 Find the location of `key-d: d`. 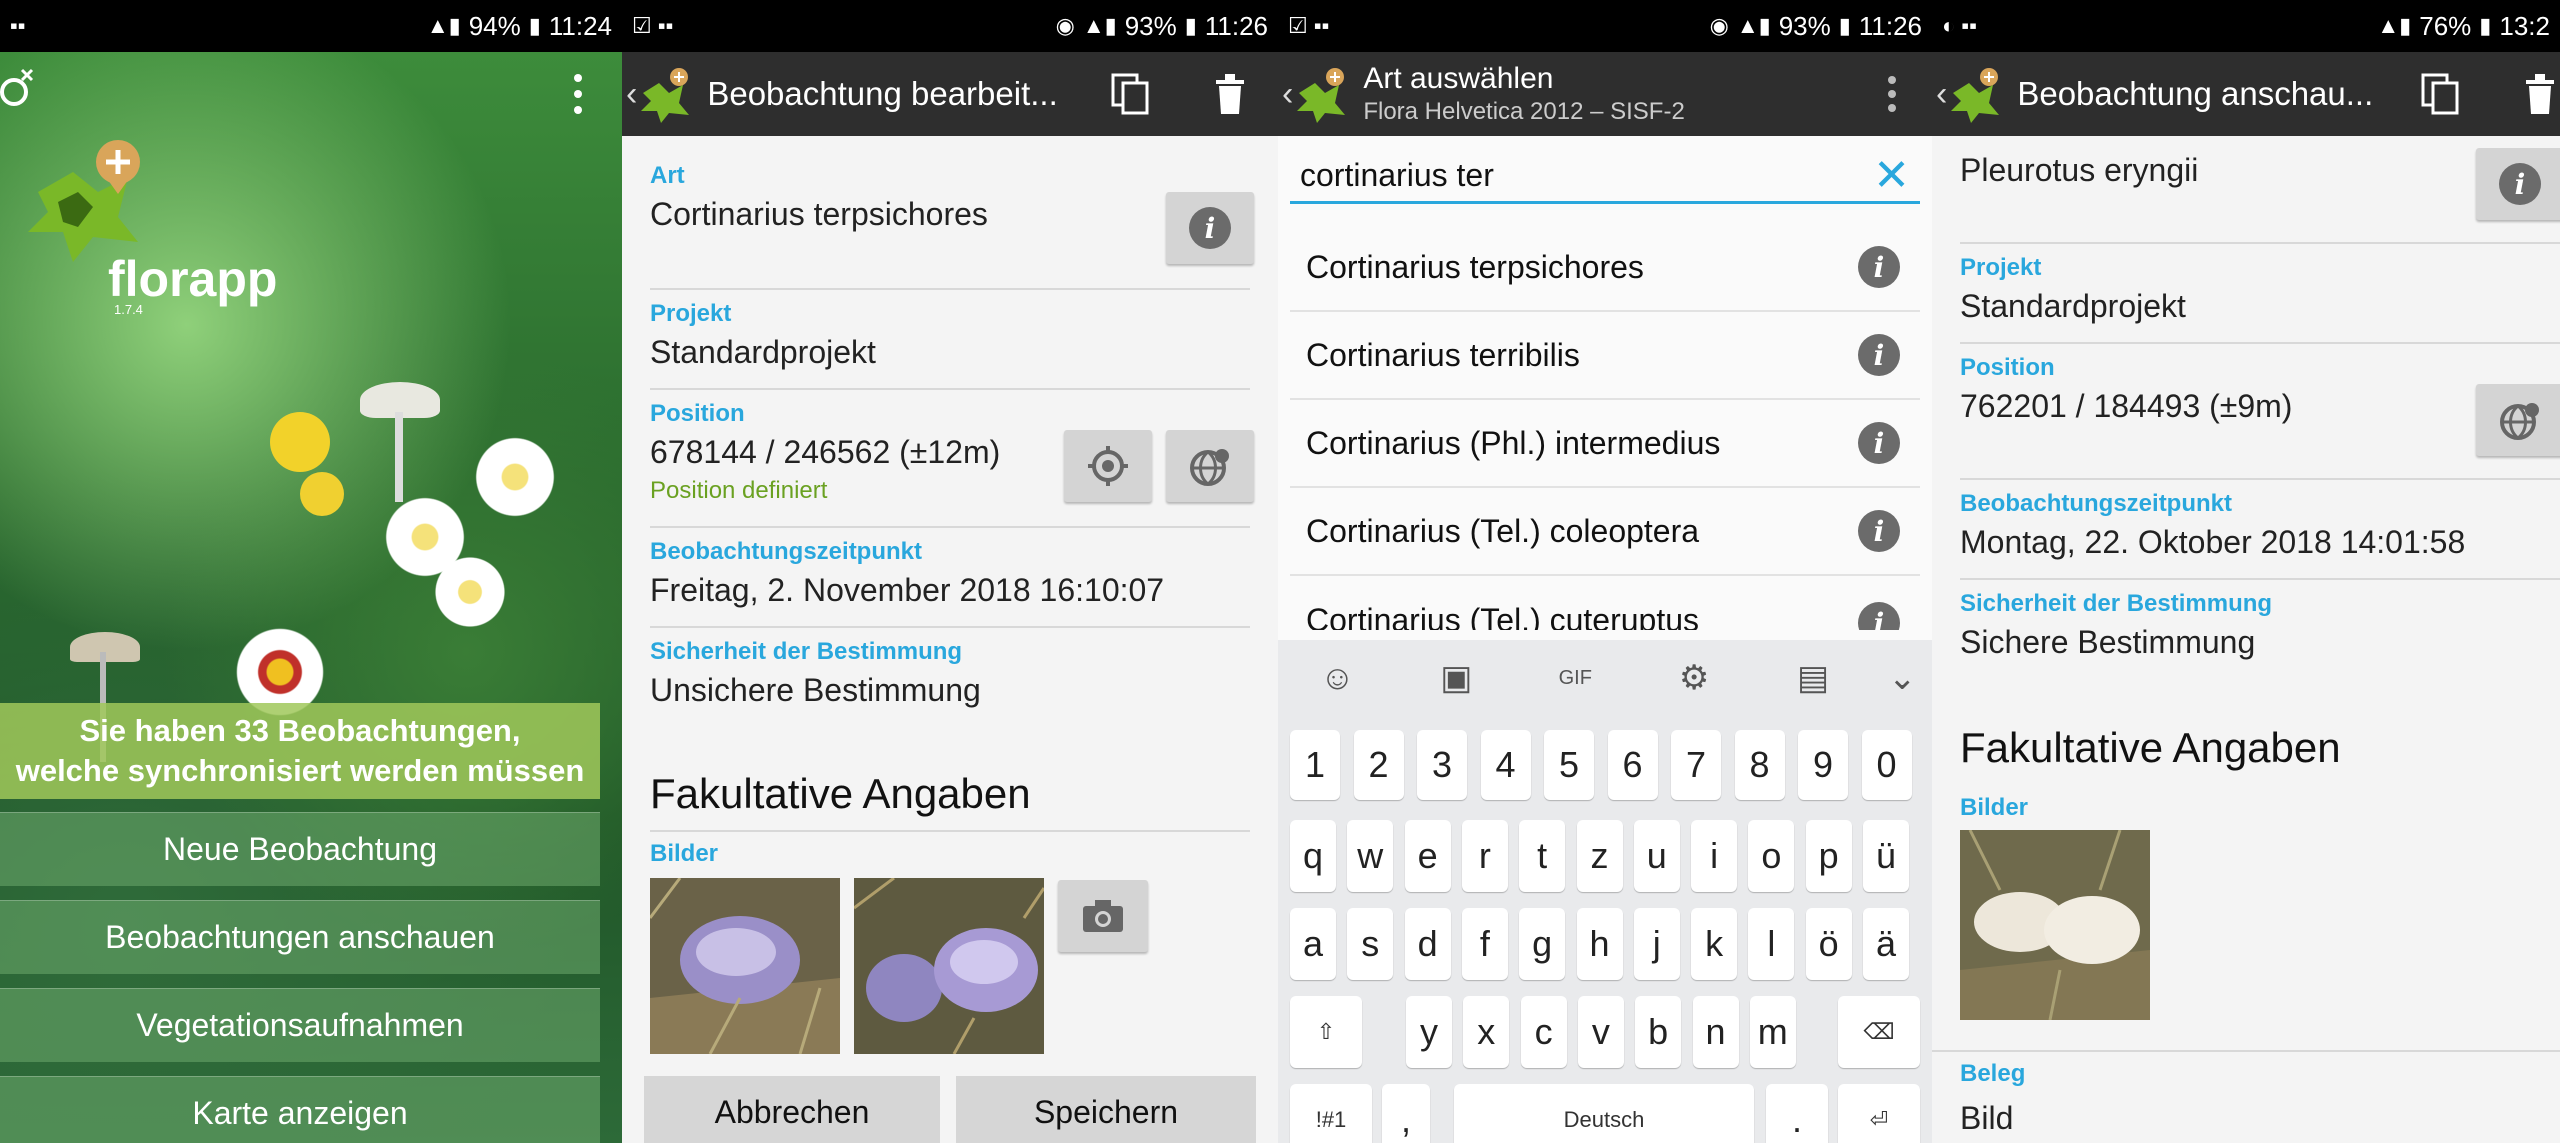

key-d: d is located at coordinates (1427, 944).